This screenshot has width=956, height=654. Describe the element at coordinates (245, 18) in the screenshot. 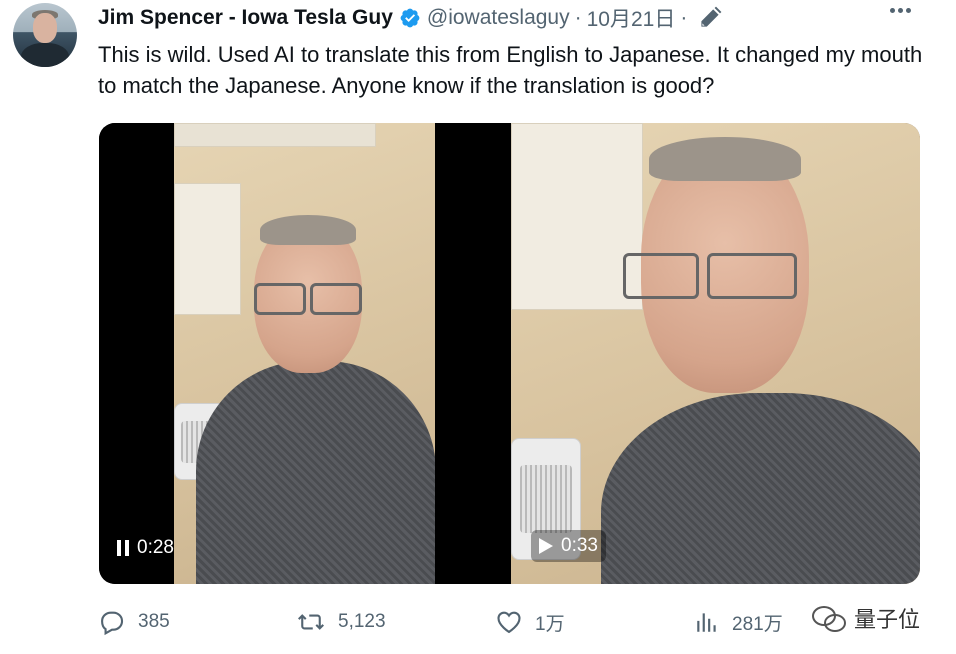

I see `author-name: Jim Spencer - Iowa Tesla Guy` at that location.